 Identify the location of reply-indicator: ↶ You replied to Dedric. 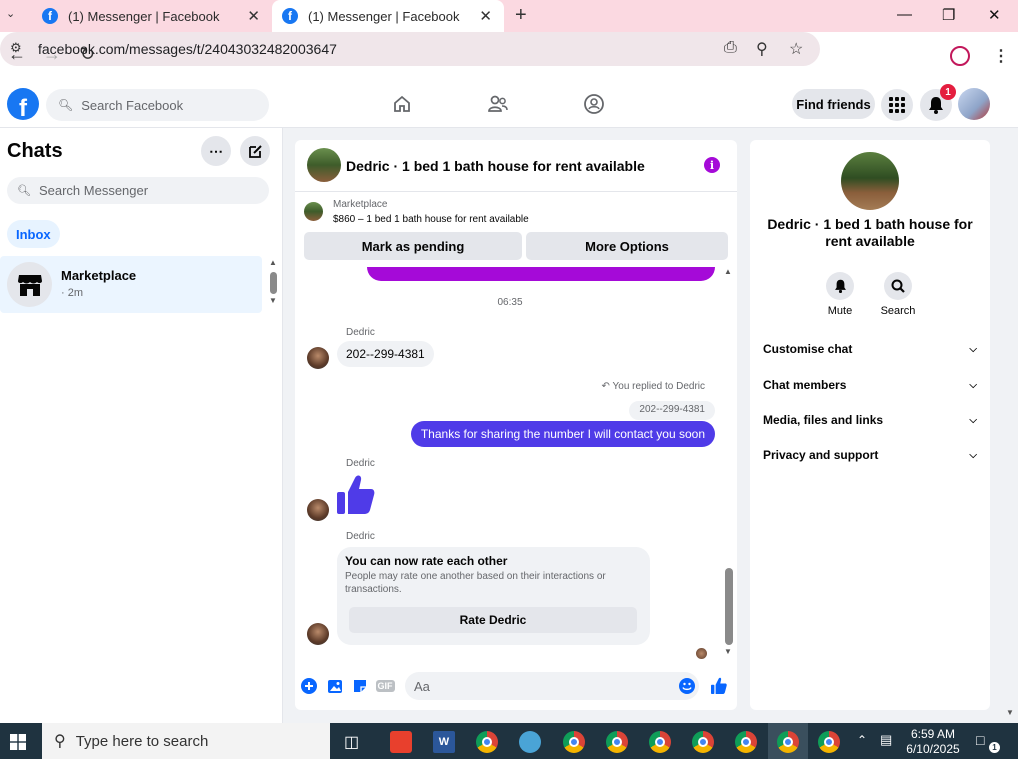
(653, 386).